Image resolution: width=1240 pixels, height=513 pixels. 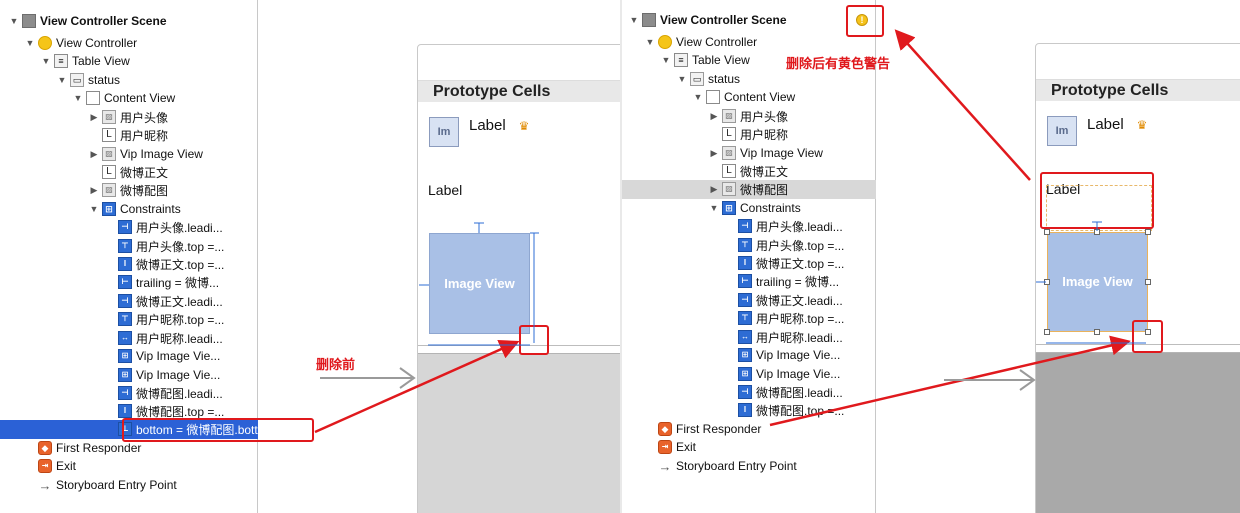 I want to click on outline-row: ◆ First Responder, so click(x=749, y=429).